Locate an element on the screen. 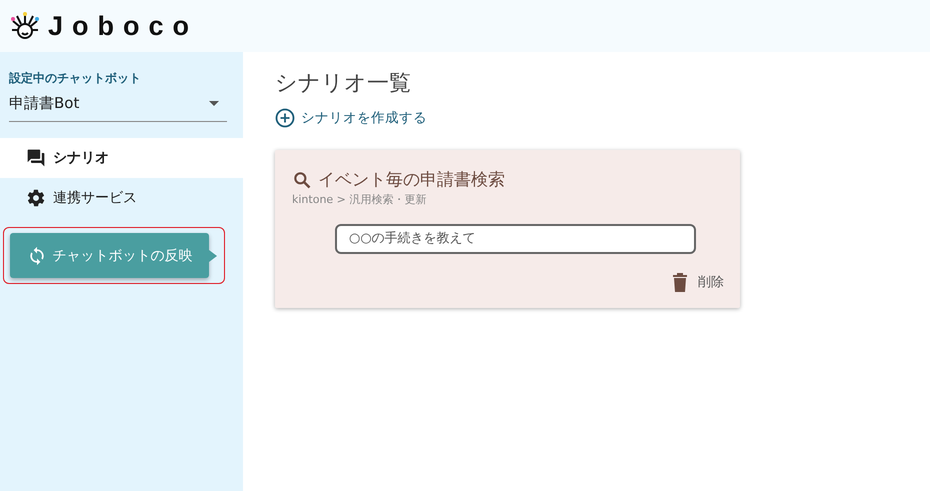  trash-icon is located at coordinates (680, 282).